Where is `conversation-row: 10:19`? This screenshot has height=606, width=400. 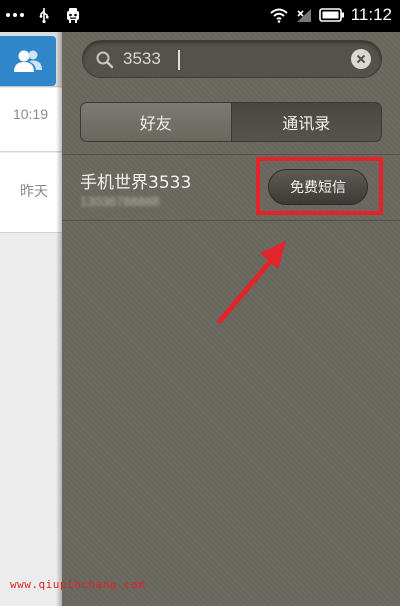
conversation-row: 10:19 is located at coordinates (31, 120).